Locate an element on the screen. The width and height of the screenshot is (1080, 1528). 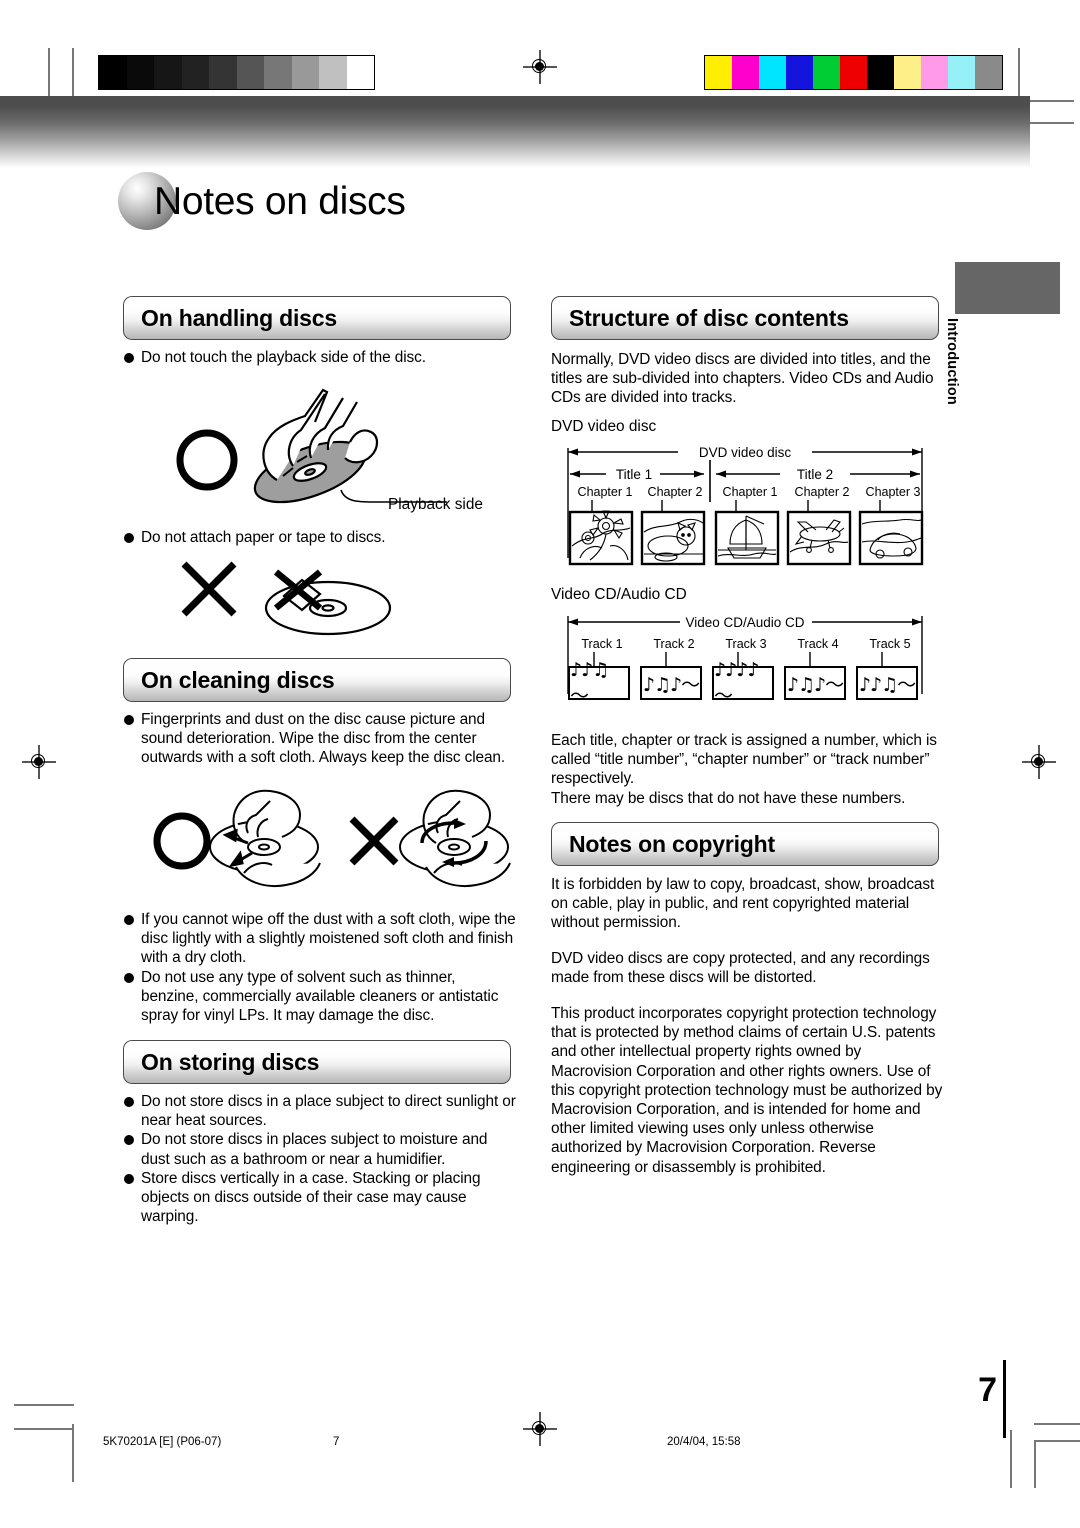
crop-mark-bottom-right-a is located at coordinates (1011, 1459).